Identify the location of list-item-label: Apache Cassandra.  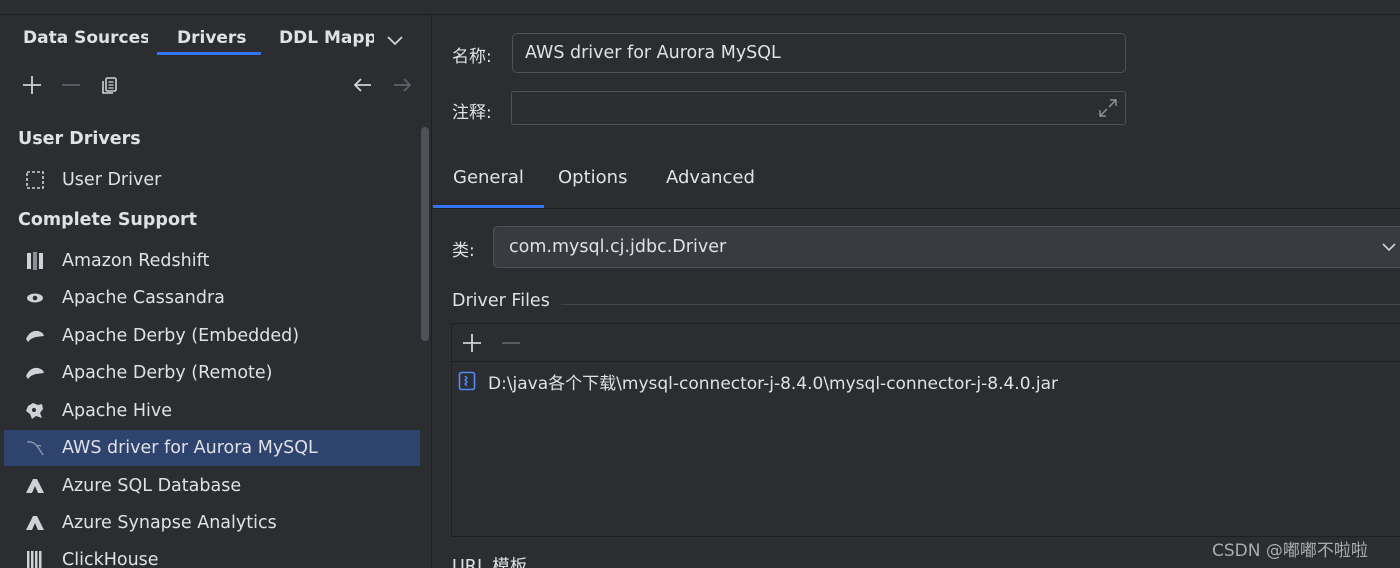
(143, 298).